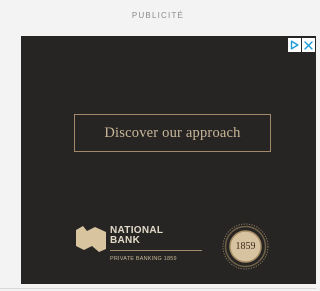  I want to click on brand-divider, so click(156, 250).